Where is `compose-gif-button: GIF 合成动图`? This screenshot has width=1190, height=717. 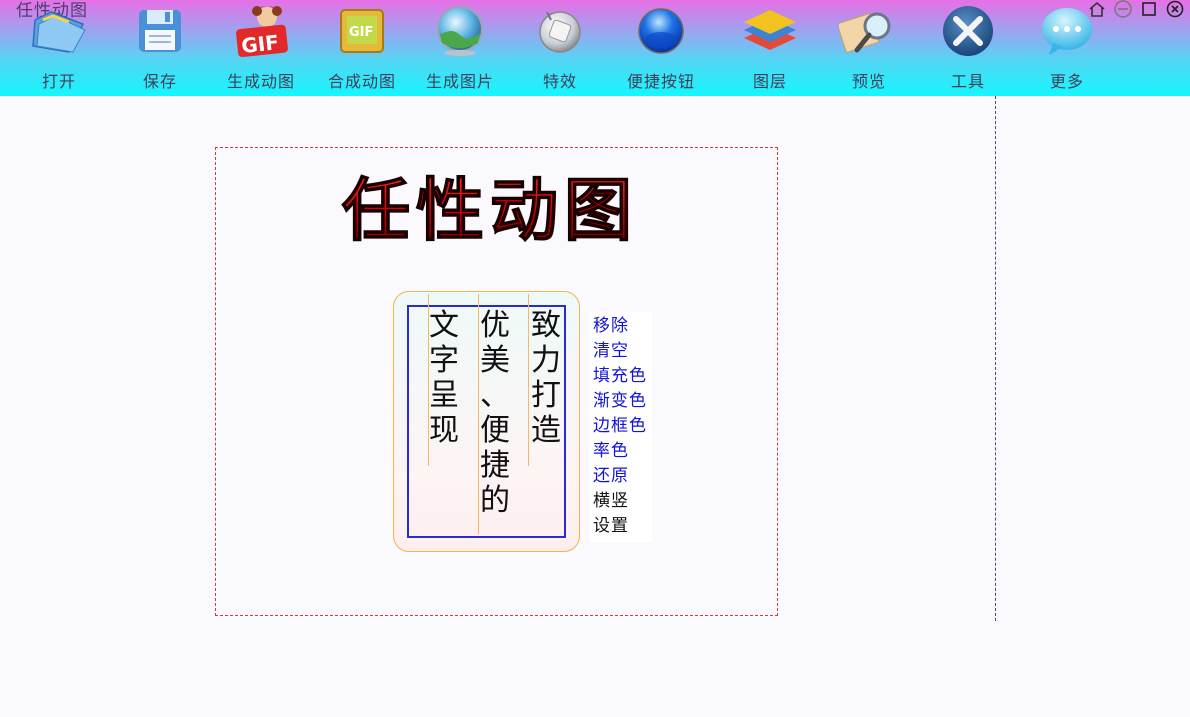 compose-gif-button: GIF 合成动图 is located at coordinates (362, 48).